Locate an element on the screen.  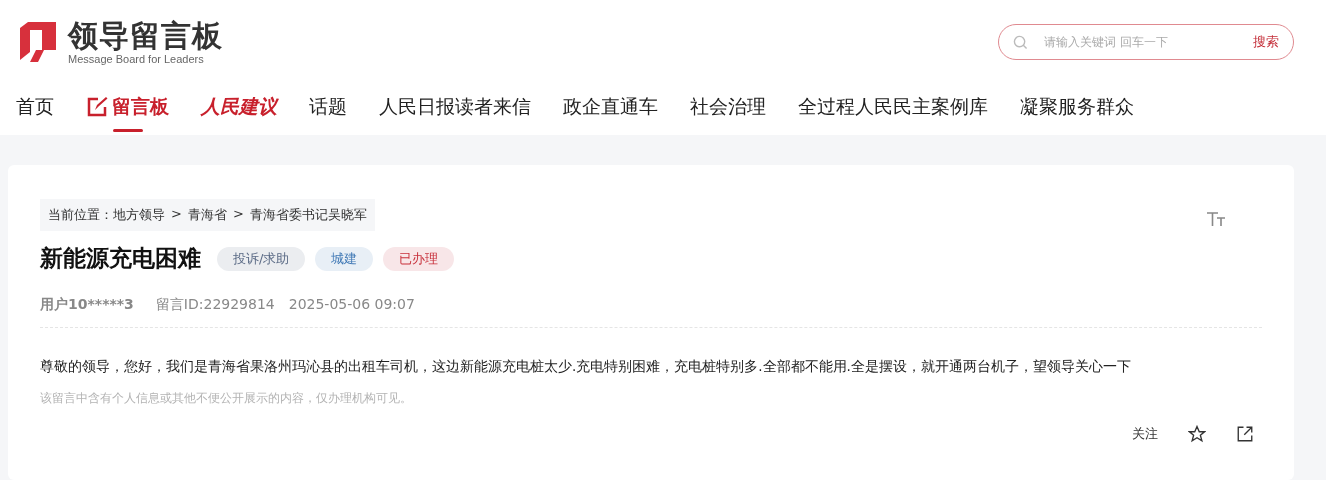
message-tag: 已办理 is located at coordinates (419, 258).